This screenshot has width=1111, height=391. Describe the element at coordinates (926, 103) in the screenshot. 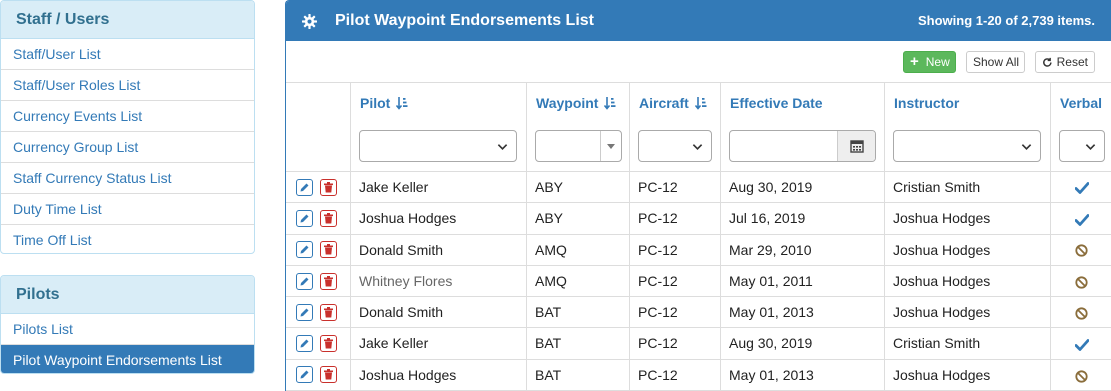

I see `instructor-sort-link: Instructor` at that location.